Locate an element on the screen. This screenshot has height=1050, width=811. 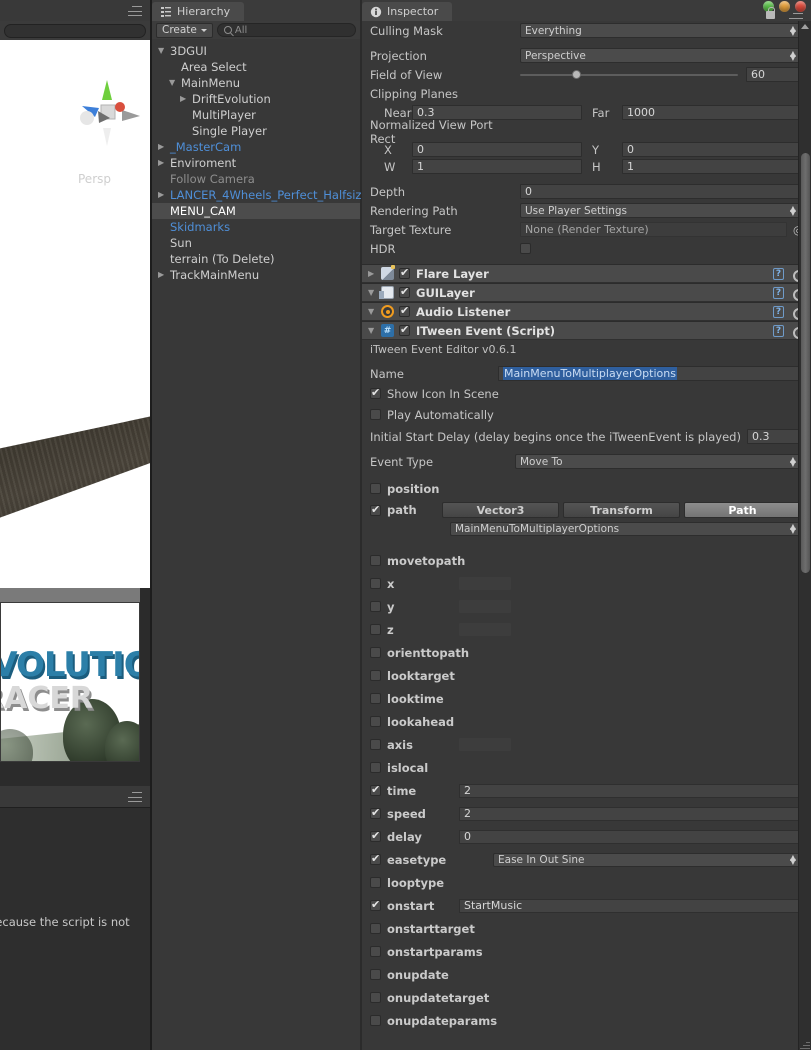
viewport-w-input: 1 is located at coordinates (497, 166).